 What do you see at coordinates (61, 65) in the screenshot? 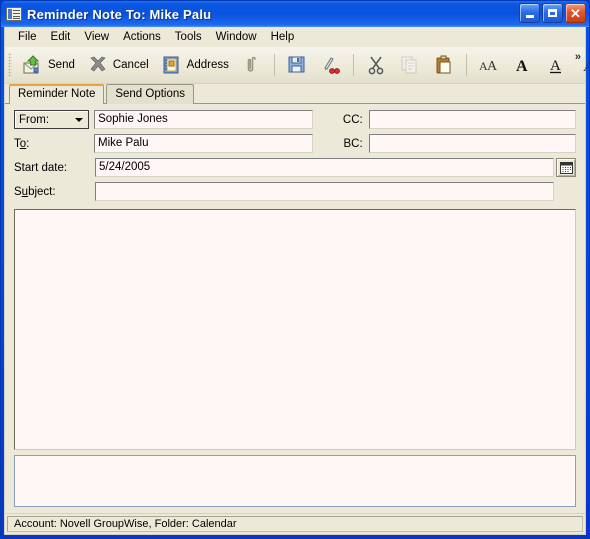
I see `send-label: Send` at bounding box center [61, 65].